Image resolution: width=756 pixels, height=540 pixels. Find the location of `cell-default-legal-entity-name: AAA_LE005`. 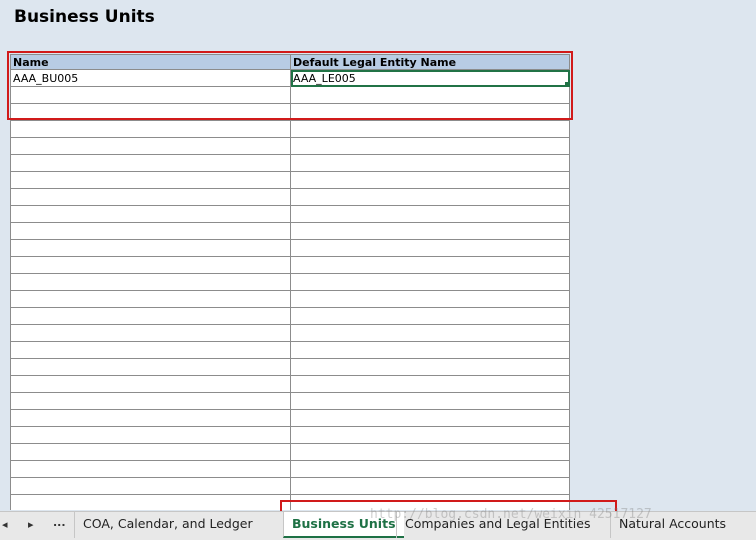

cell-default-legal-entity-name: AAA_LE005 is located at coordinates (430, 78).